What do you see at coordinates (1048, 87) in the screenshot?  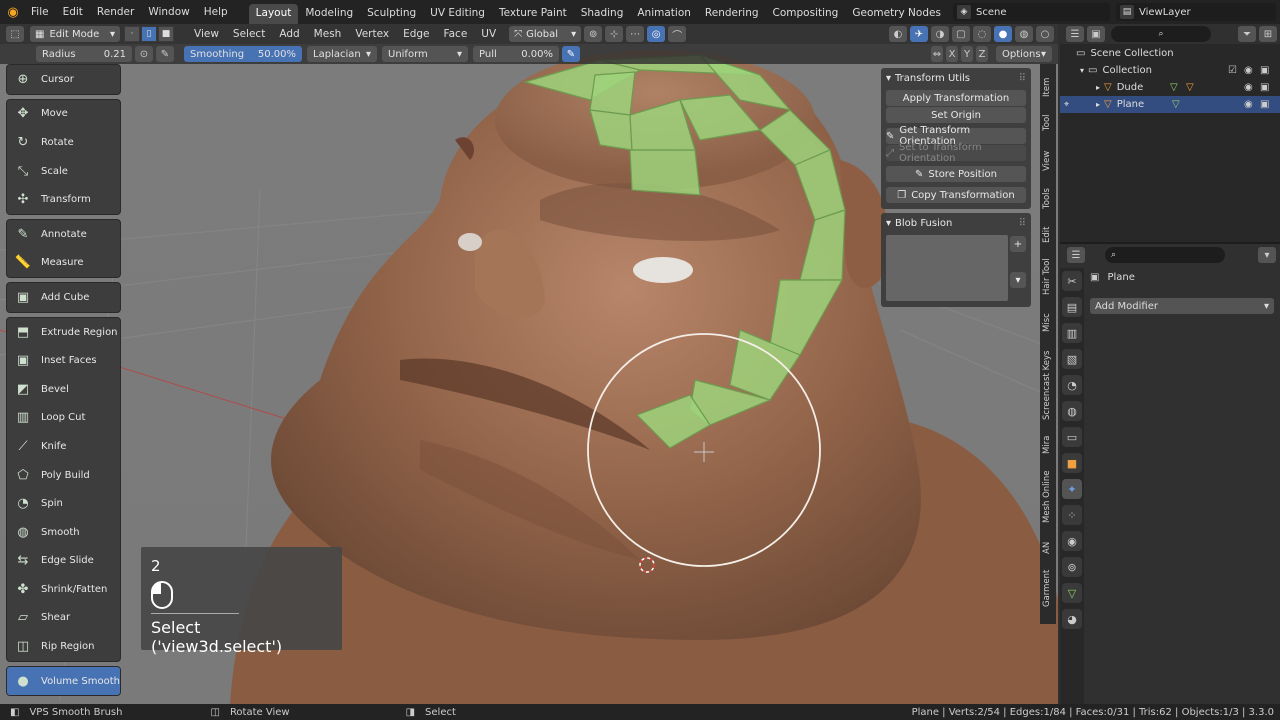 I see `side-tab-item: Item` at bounding box center [1048, 87].